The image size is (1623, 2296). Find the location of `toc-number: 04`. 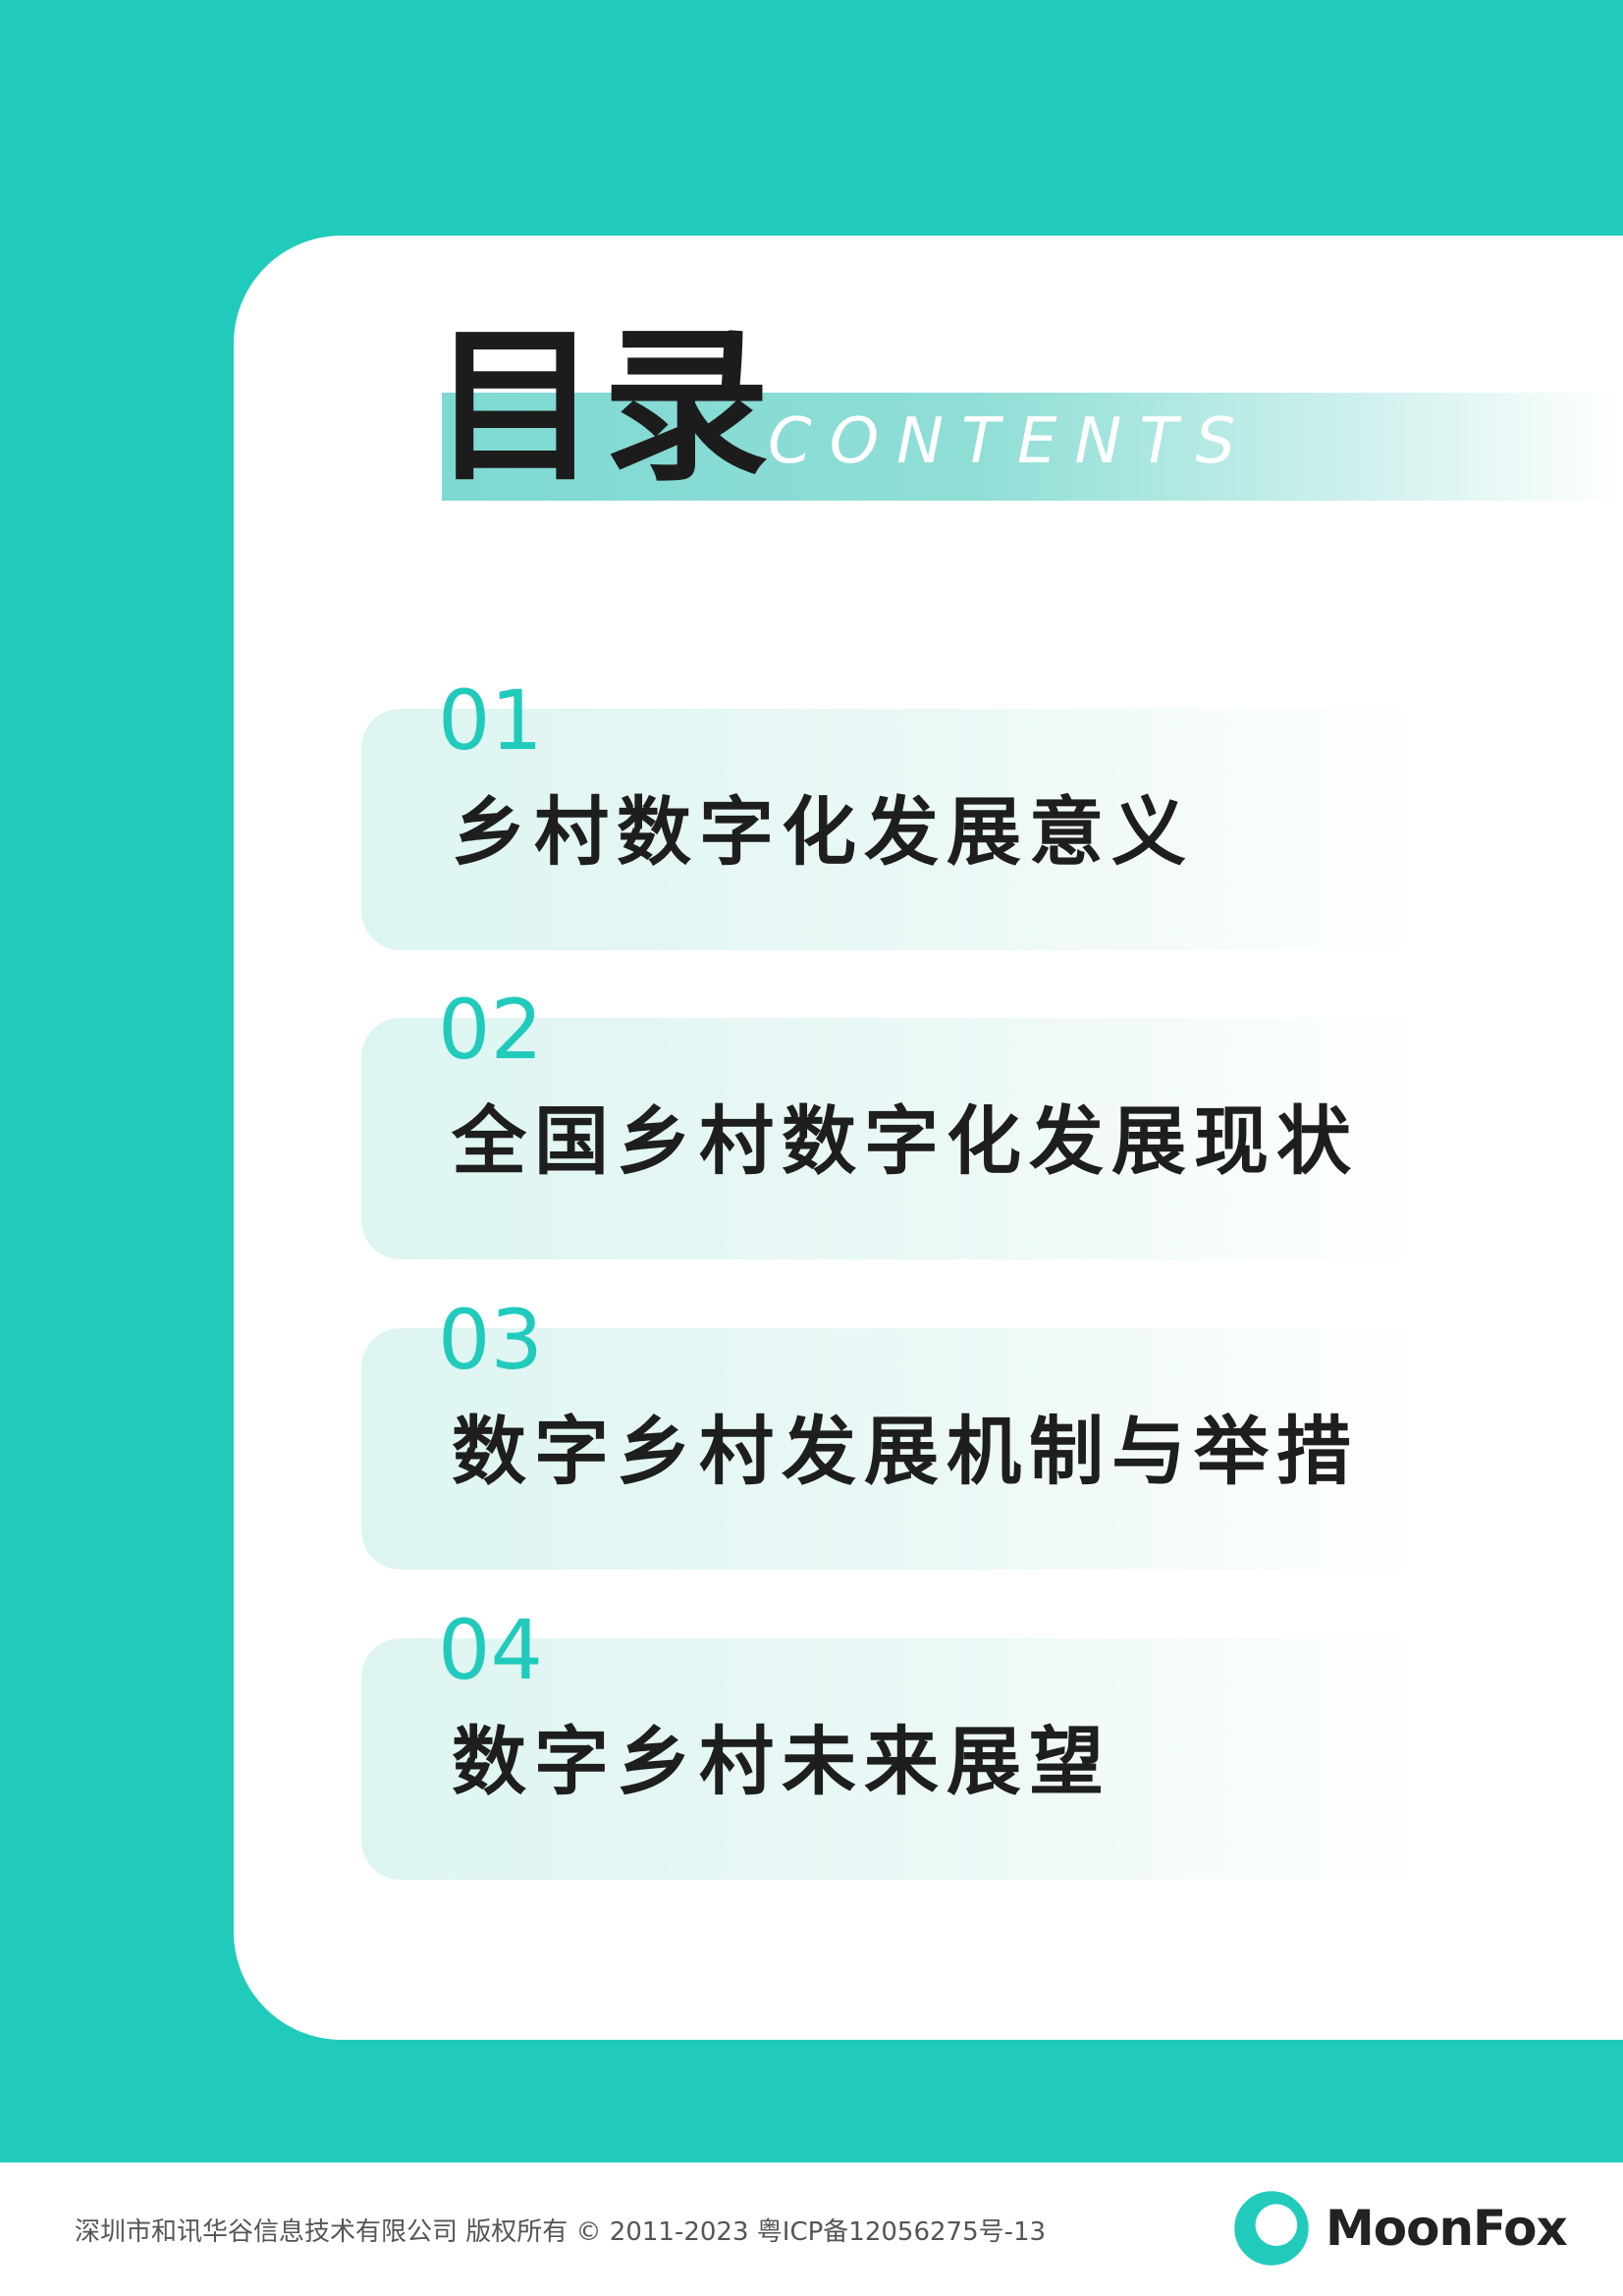

toc-number: 04 is located at coordinates (490, 1650).